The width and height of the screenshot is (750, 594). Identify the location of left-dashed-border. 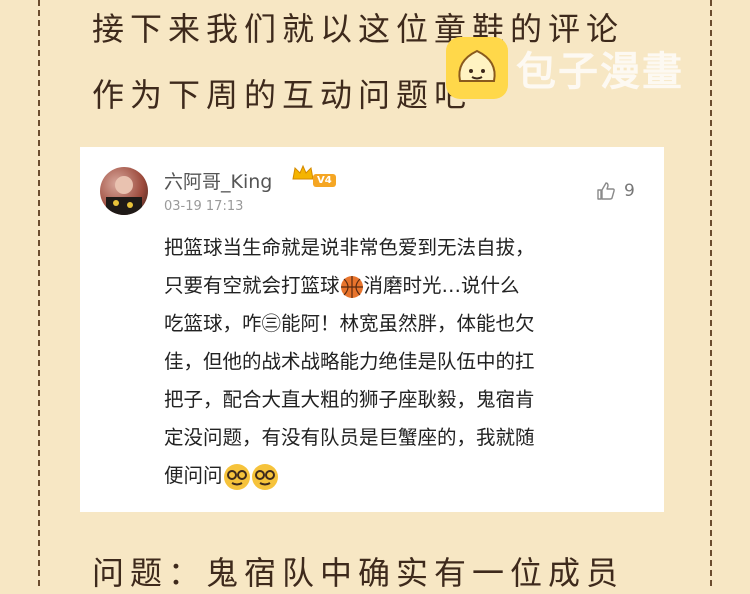
(39, 293).